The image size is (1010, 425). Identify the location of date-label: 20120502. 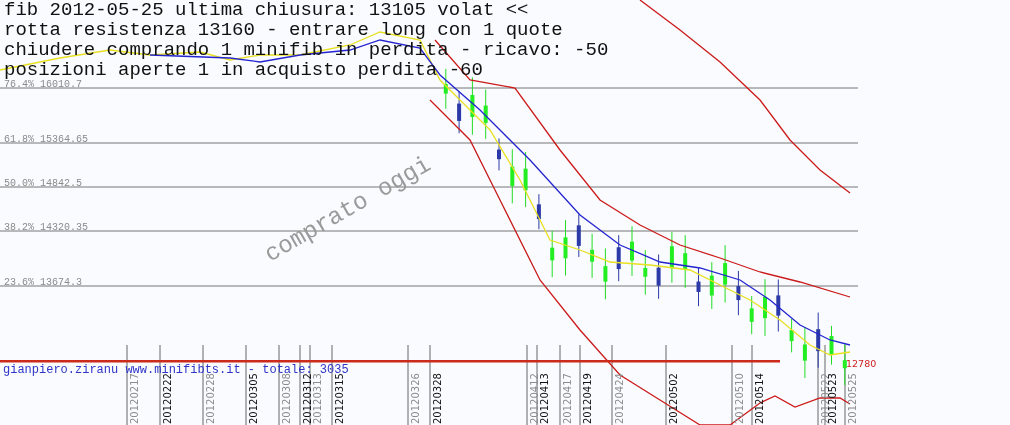
(673, 398).